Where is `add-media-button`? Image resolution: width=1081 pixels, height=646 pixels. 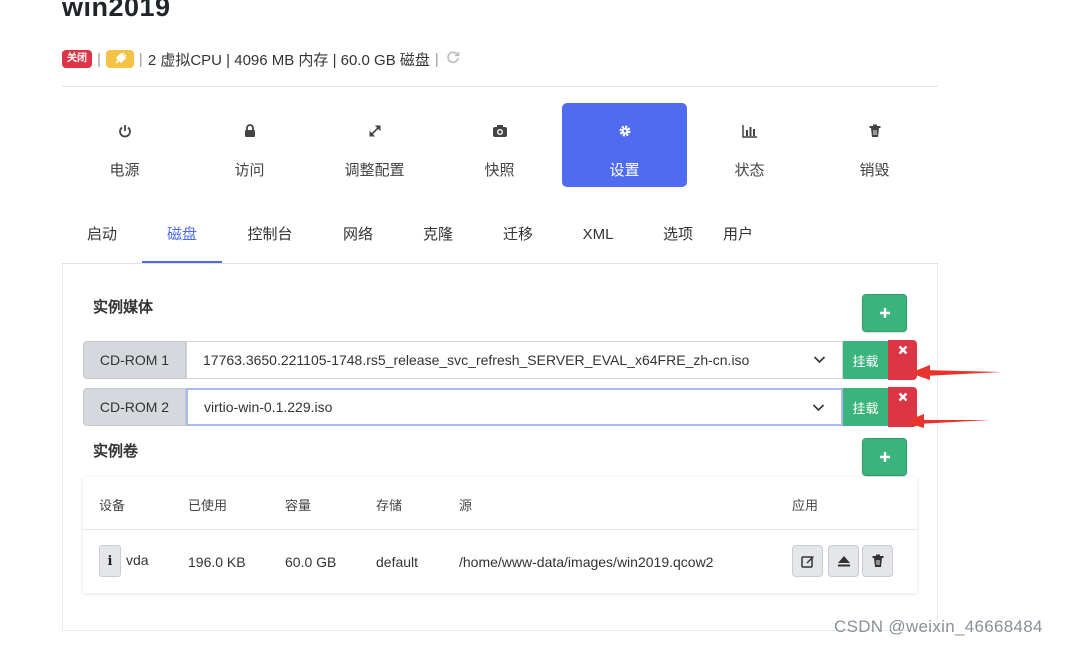
add-media-button is located at coordinates (884, 313).